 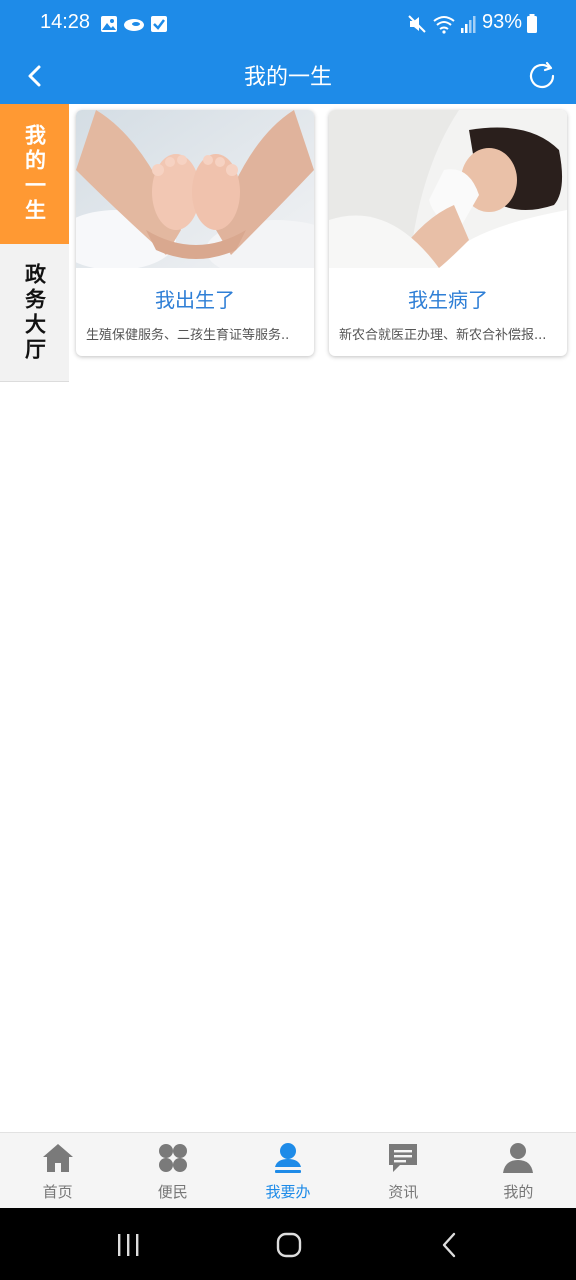 What do you see at coordinates (57, 1192) in the screenshot?
I see `nav-label: 首页` at bounding box center [57, 1192].